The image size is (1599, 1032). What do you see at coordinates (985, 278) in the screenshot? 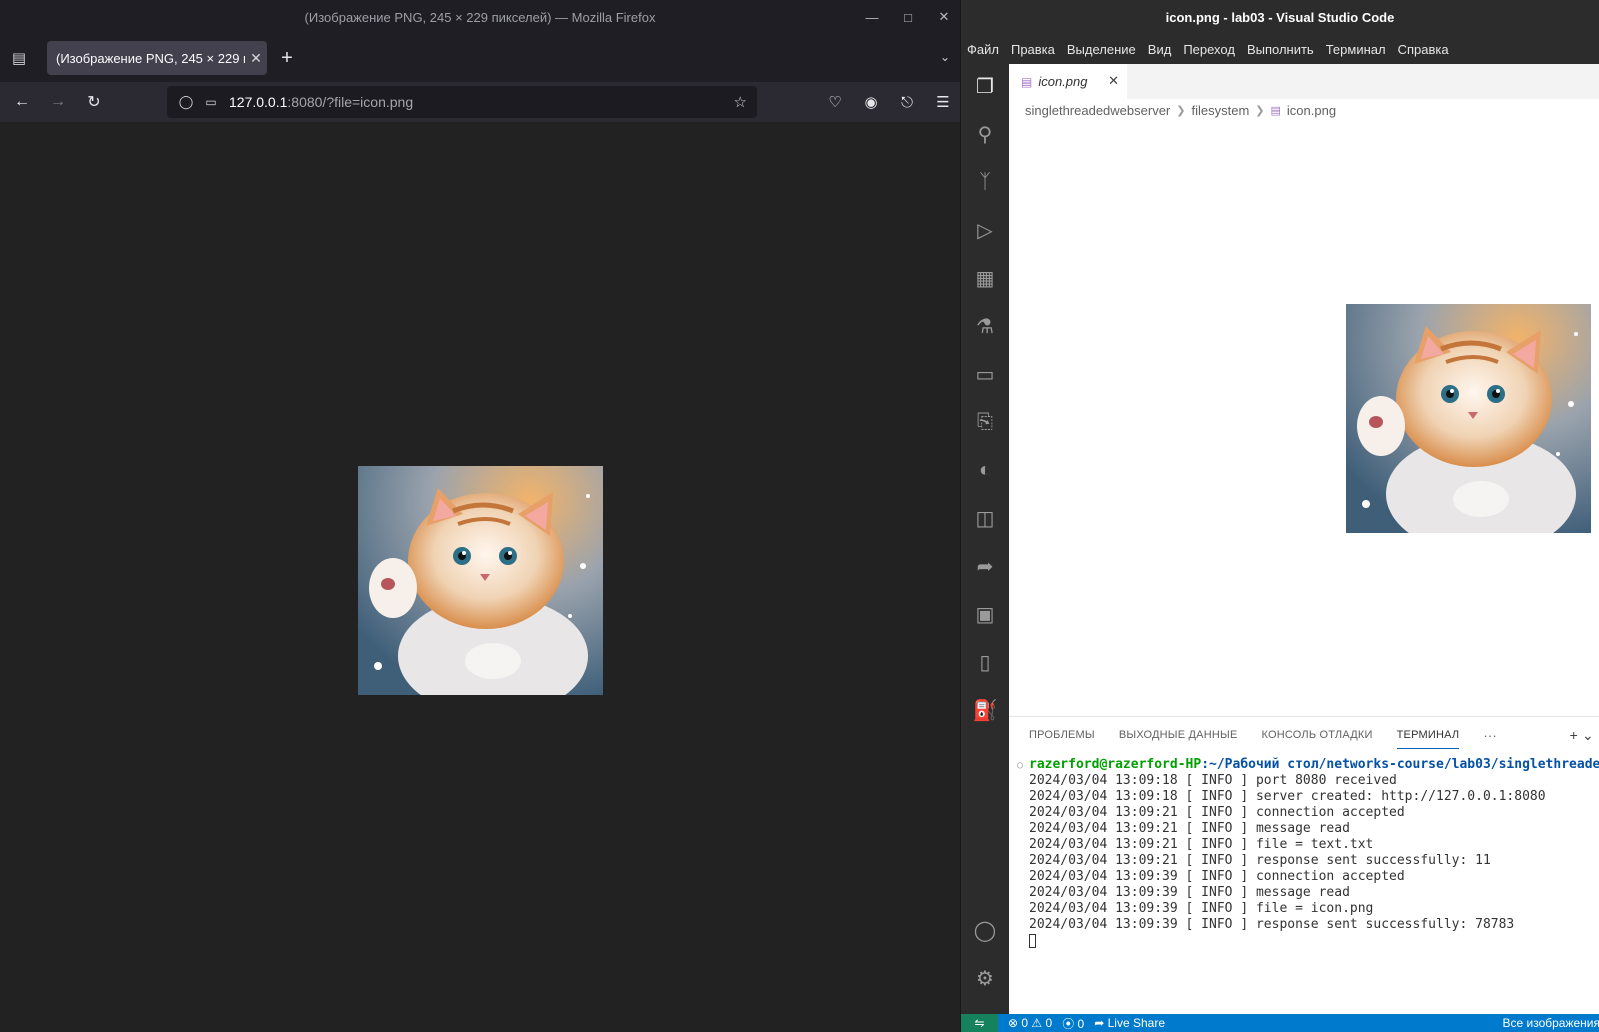
I see `extensions-icon: ▦` at bounding box center [985, 278].